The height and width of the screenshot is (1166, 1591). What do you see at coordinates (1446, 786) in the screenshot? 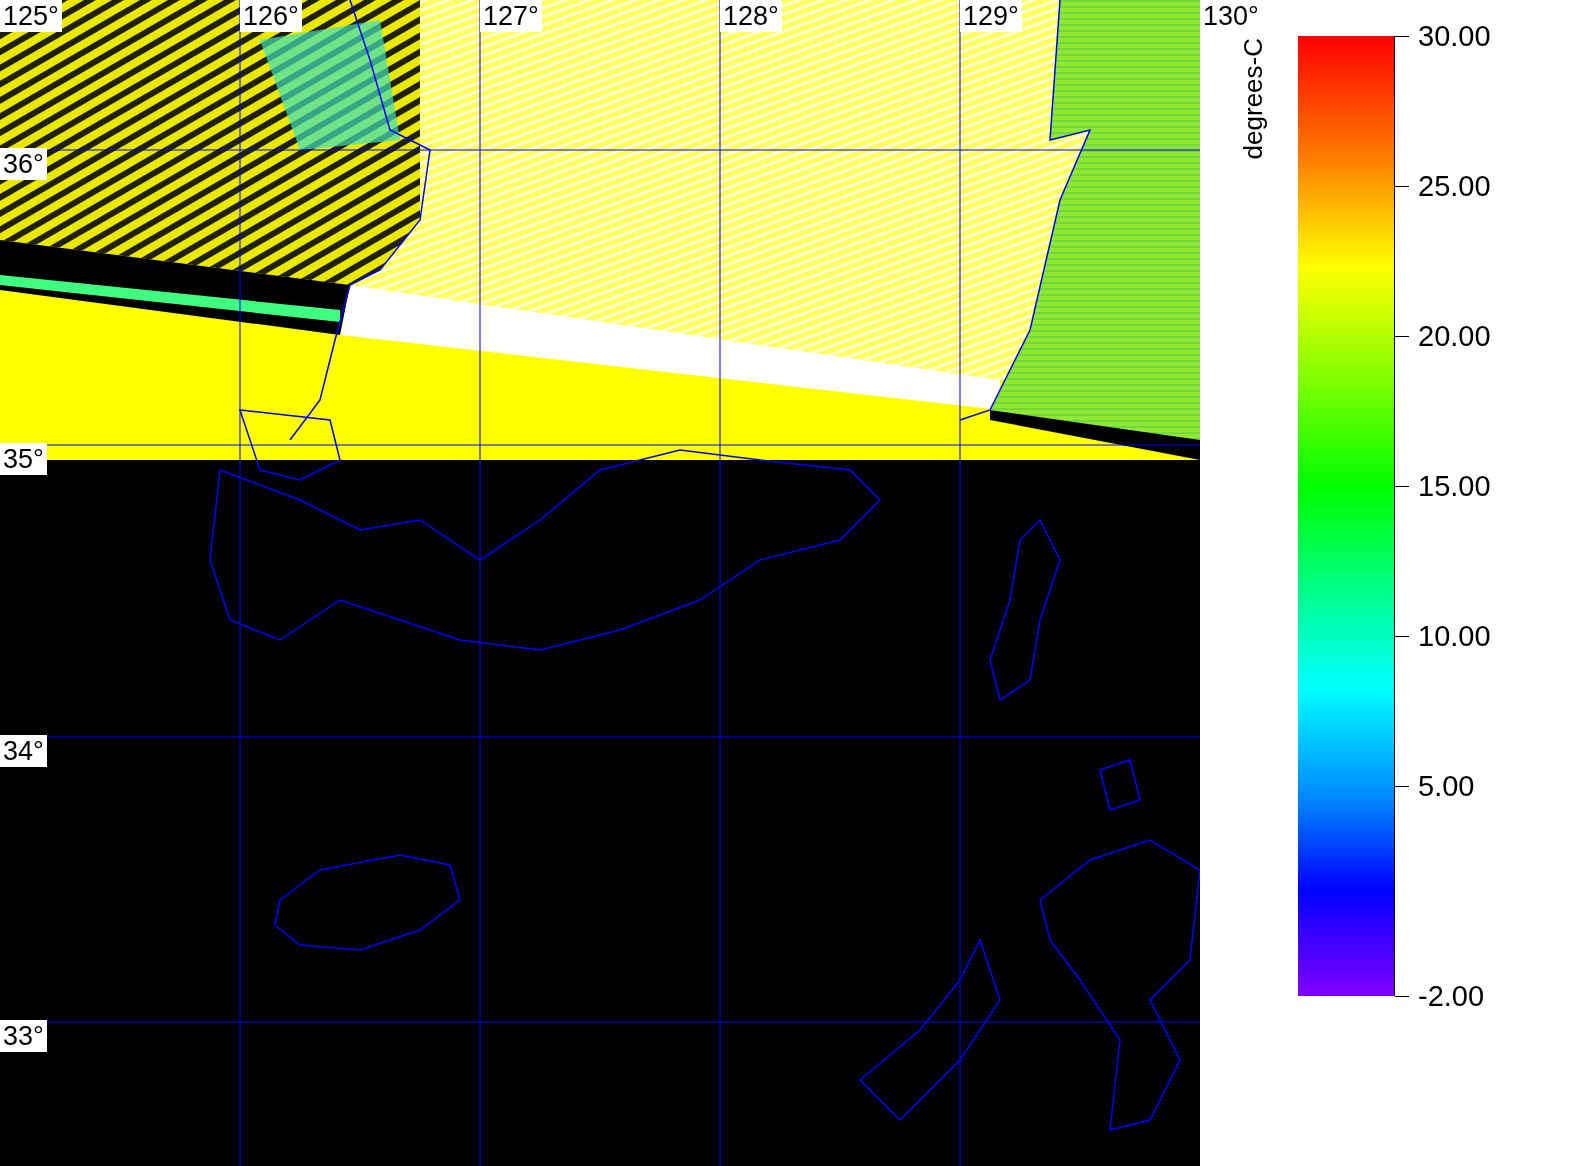
I see `tick-label: 5.00` at bounding box center [1446, 786].